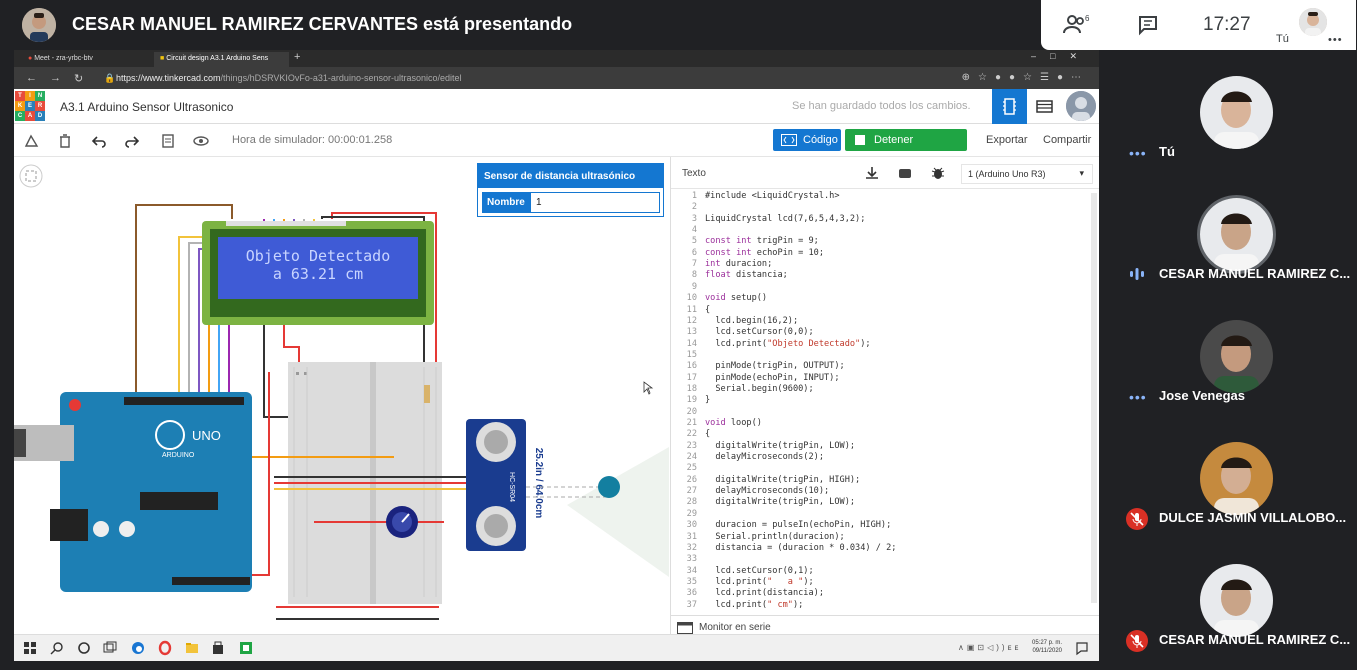 This screenshot has width=1357, height=670. What do you see at coordinates (40, 96) in the screenshot?
I see `logo-cell: N` at bounding box center [40, 96].